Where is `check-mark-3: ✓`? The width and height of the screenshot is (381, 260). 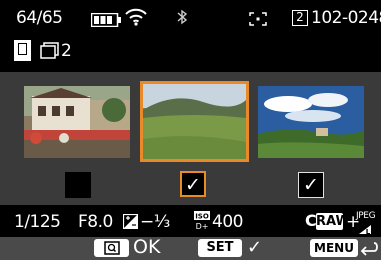 check-mark-3: ✓ is located at coordinates (311, 185).